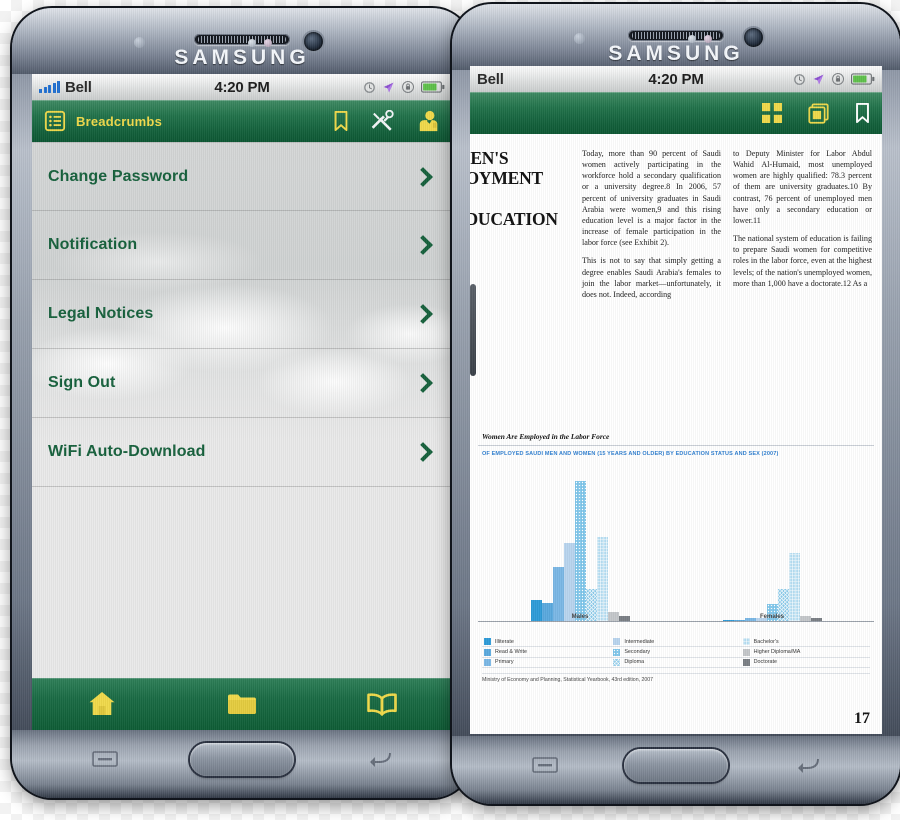 The height and width of the screenshot is (820, 900). I want to click on tab-library, so click(242, 704).